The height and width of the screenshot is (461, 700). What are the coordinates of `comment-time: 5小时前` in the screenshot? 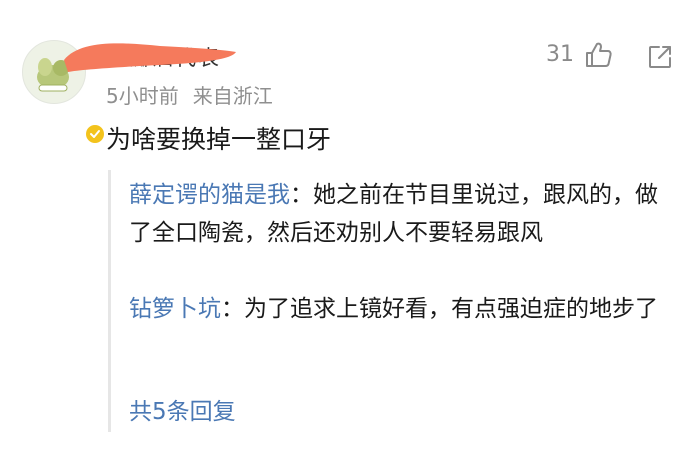 It's located at (142, 96).